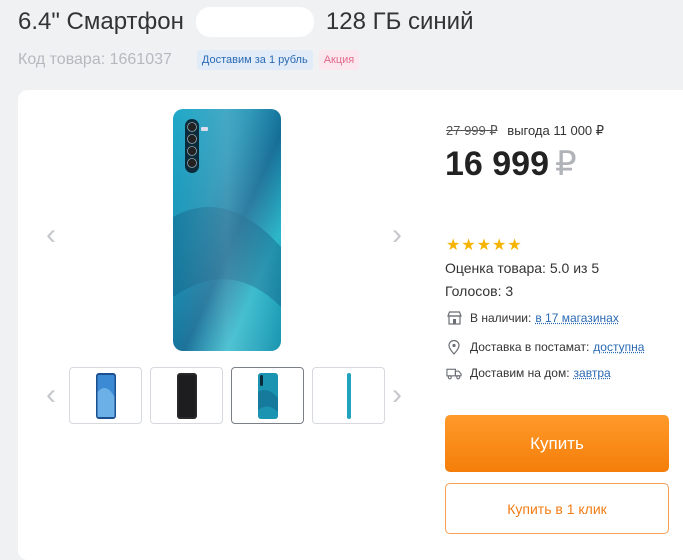 The image size is (683, 560). What do you see at coordinates (592, 373) in the screenshot?
I see `home-delivery-link: завтра` at bounding box center [592, 373].